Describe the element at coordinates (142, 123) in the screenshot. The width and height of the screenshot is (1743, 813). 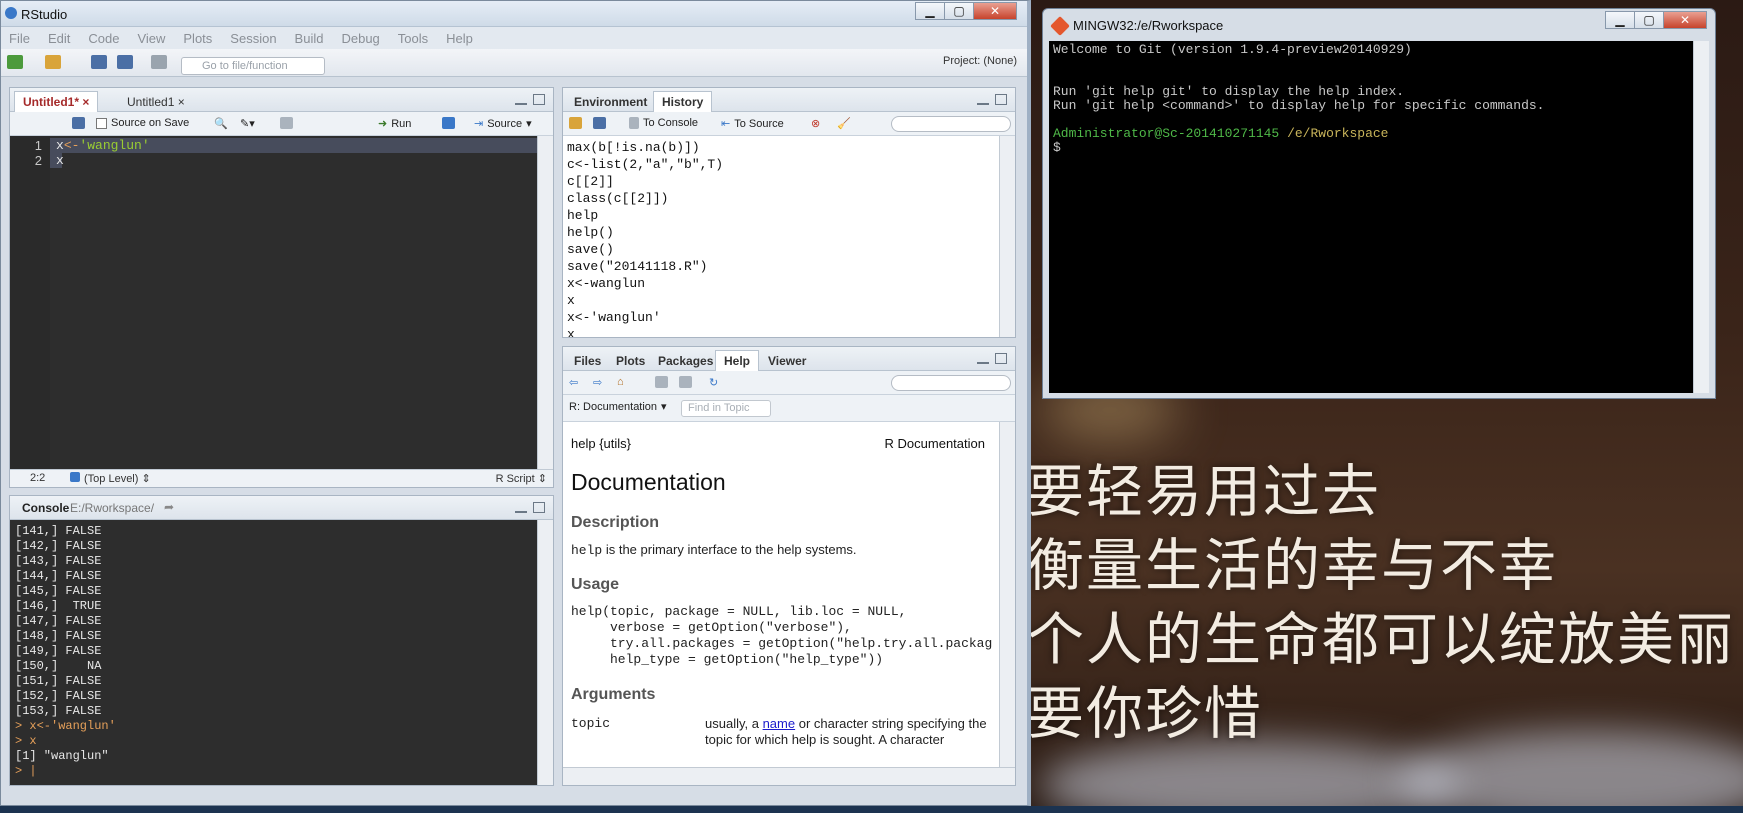
I see `source-on-save-checkbox: Source on Save` at that location.